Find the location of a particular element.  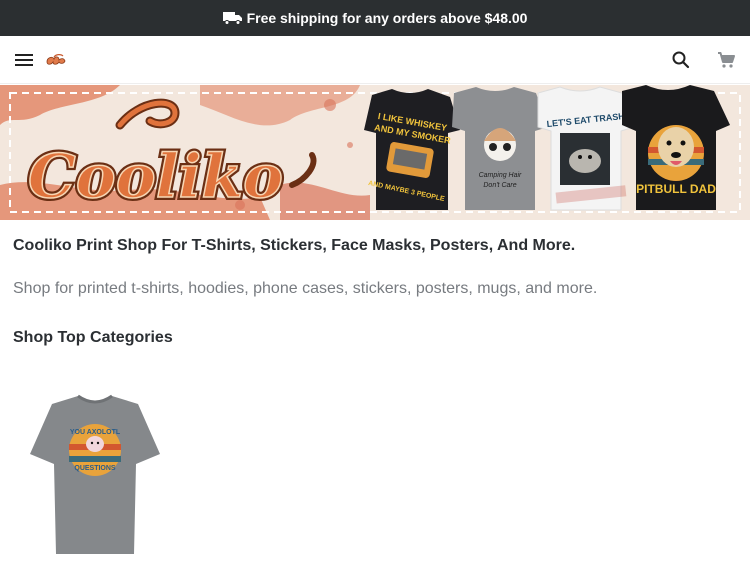

site-logo is located at coordinates (56, 60).